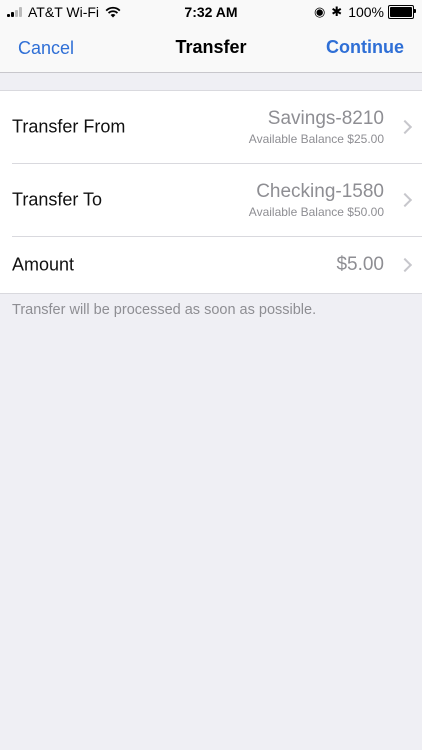 The width and height of the screenshot is (422, 750). Describe the element at coordinates (319, 11) in the screenshot. I see `orientation-lock-icon: ◉` at that location.